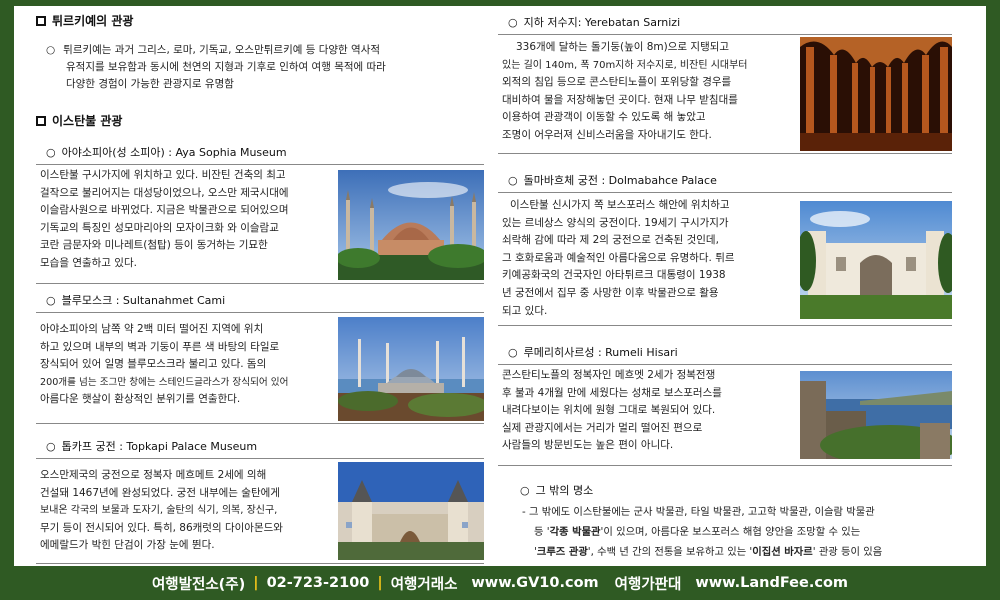 This screenshot has height=600, width=1000. I want to click on text-line: 외적의 침입 등으로 콘스탄티노플이 포위당할 경우를, so click(617, 82).